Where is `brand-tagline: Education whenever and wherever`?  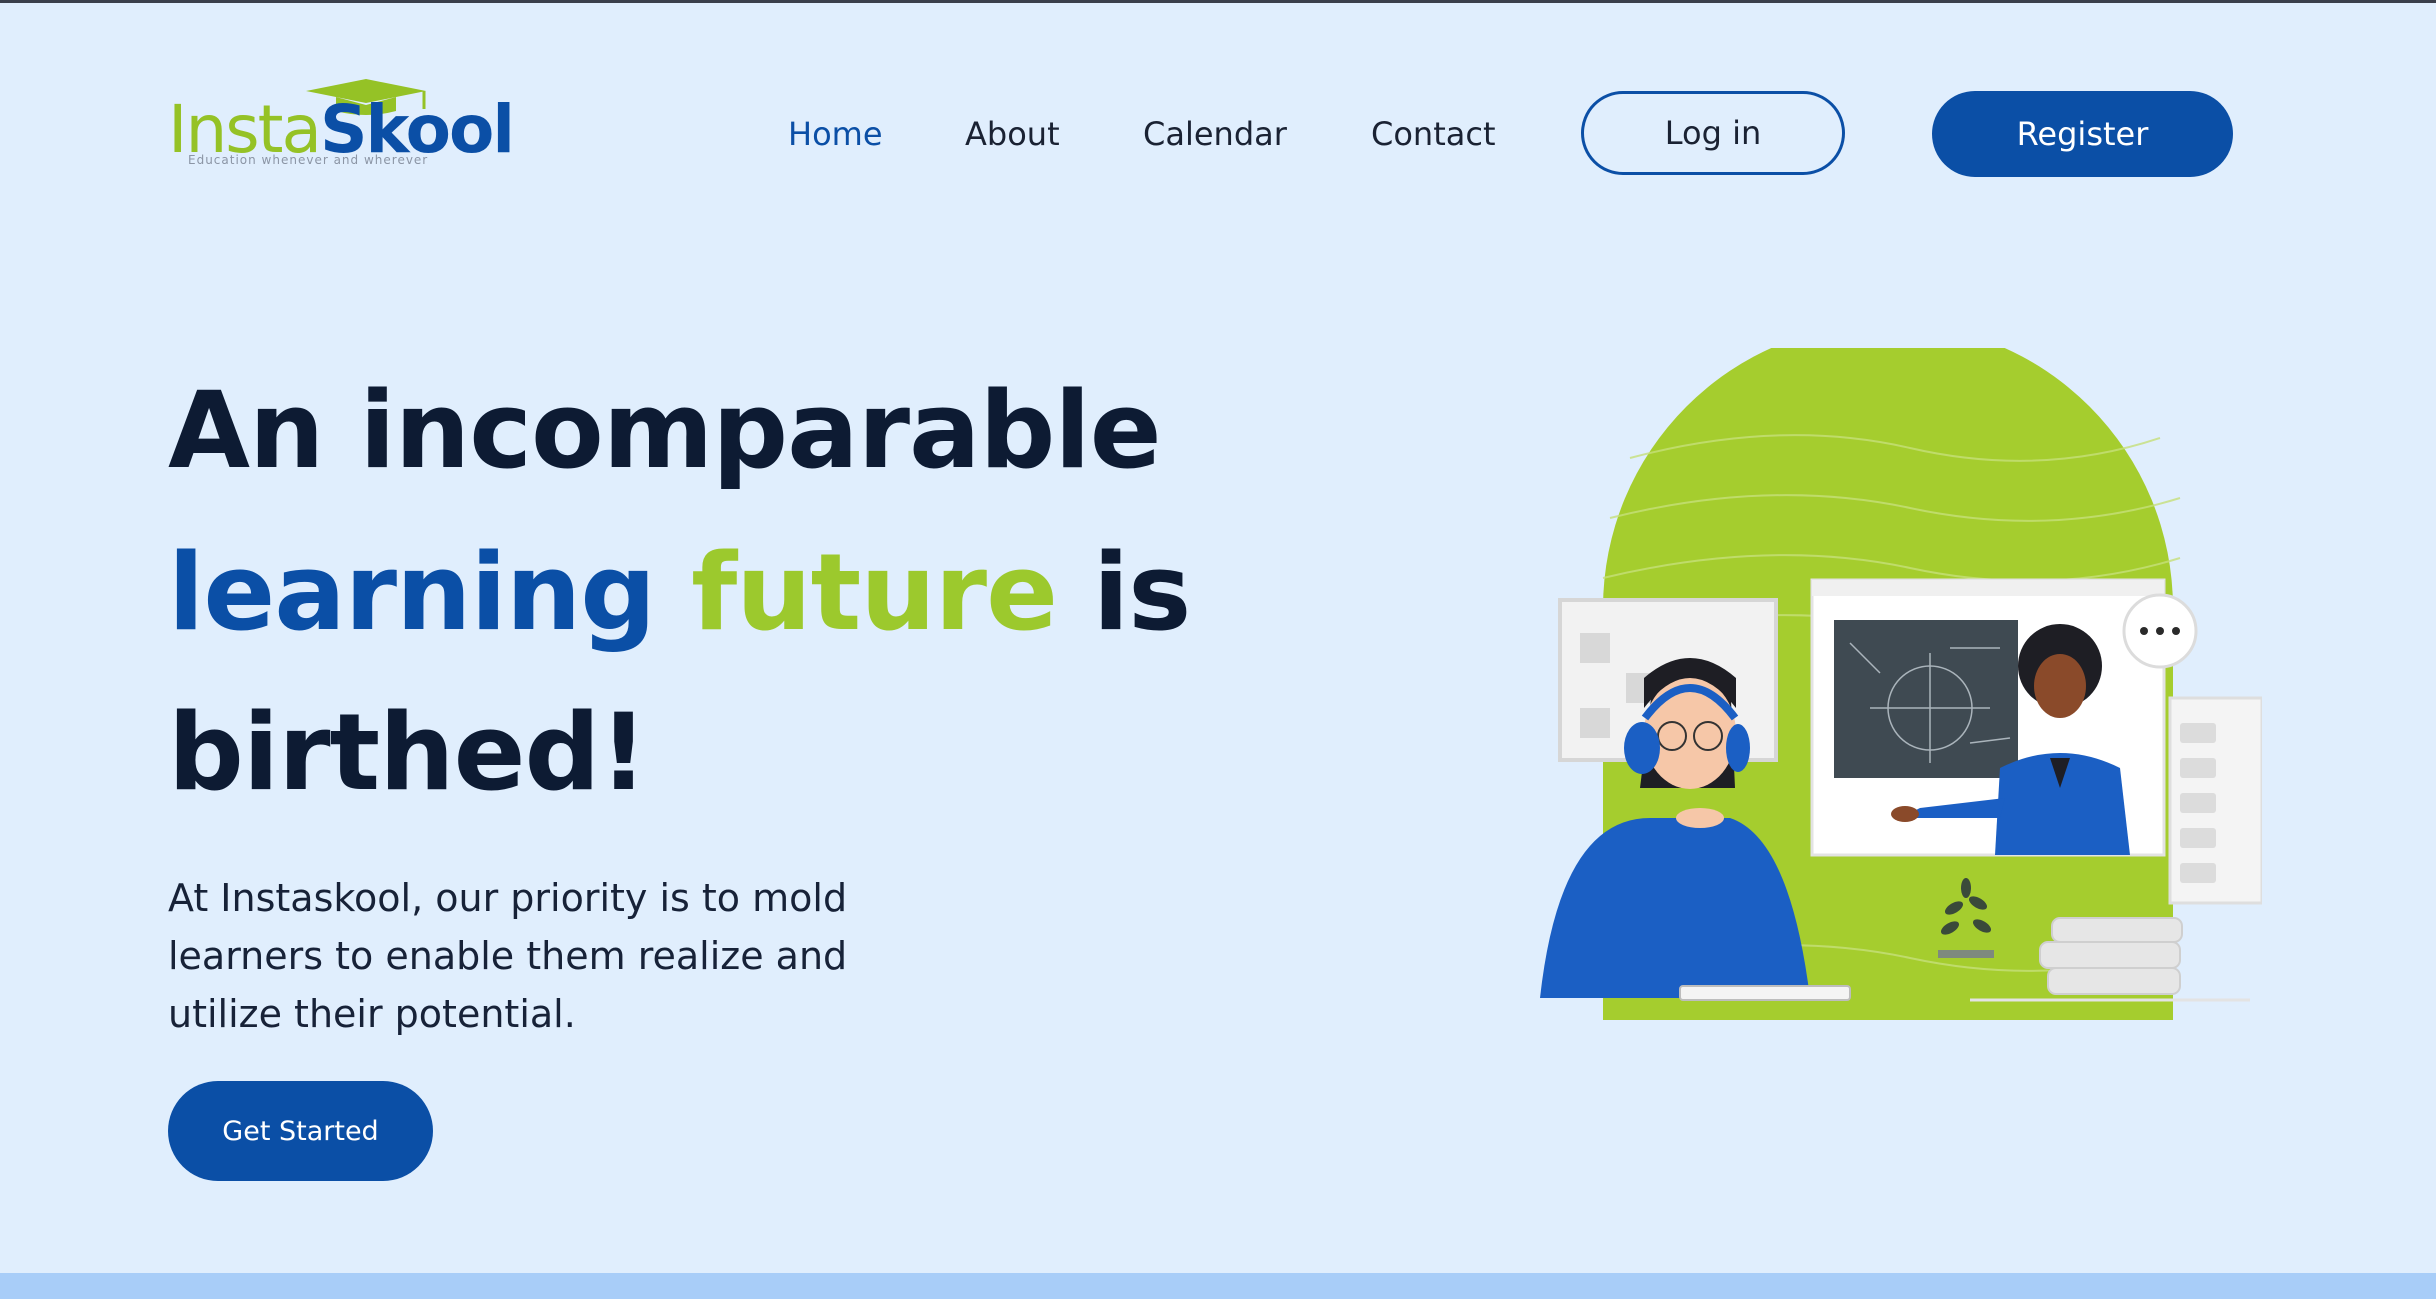
brand-tagline: Education whenever and wherever is located at coordinates (308, 160).